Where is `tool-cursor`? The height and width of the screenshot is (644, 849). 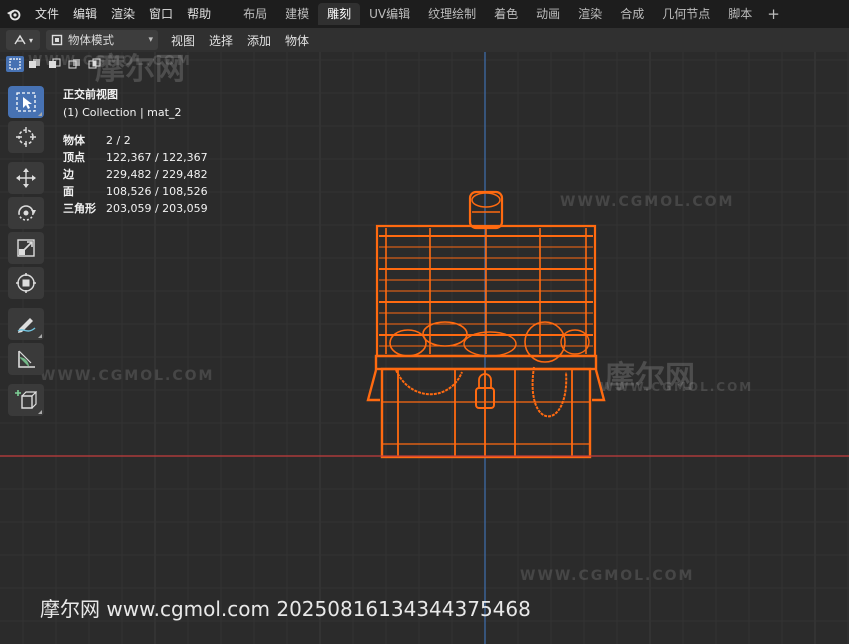 tool-cursor is located at coordinates (26, 137).